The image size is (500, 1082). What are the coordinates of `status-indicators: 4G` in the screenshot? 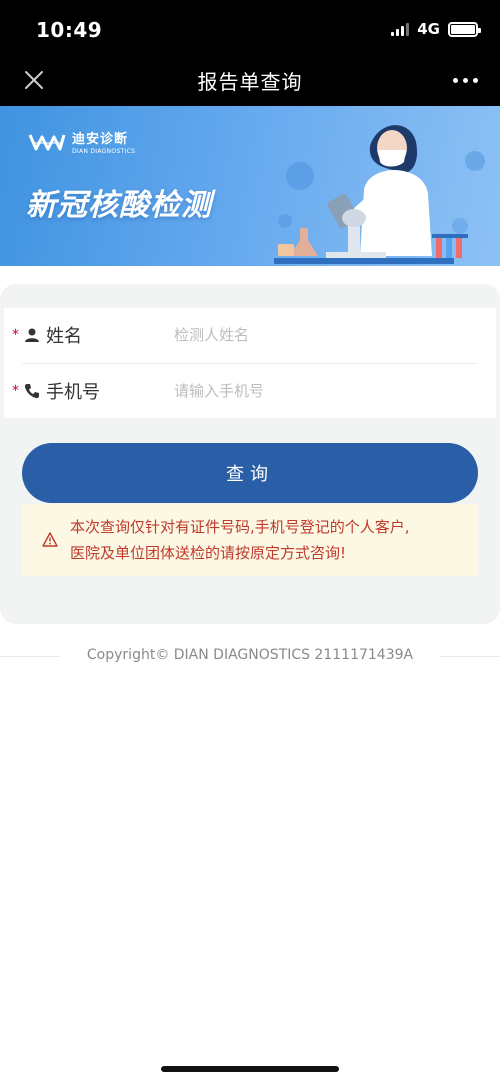 It's located at (436, 29).